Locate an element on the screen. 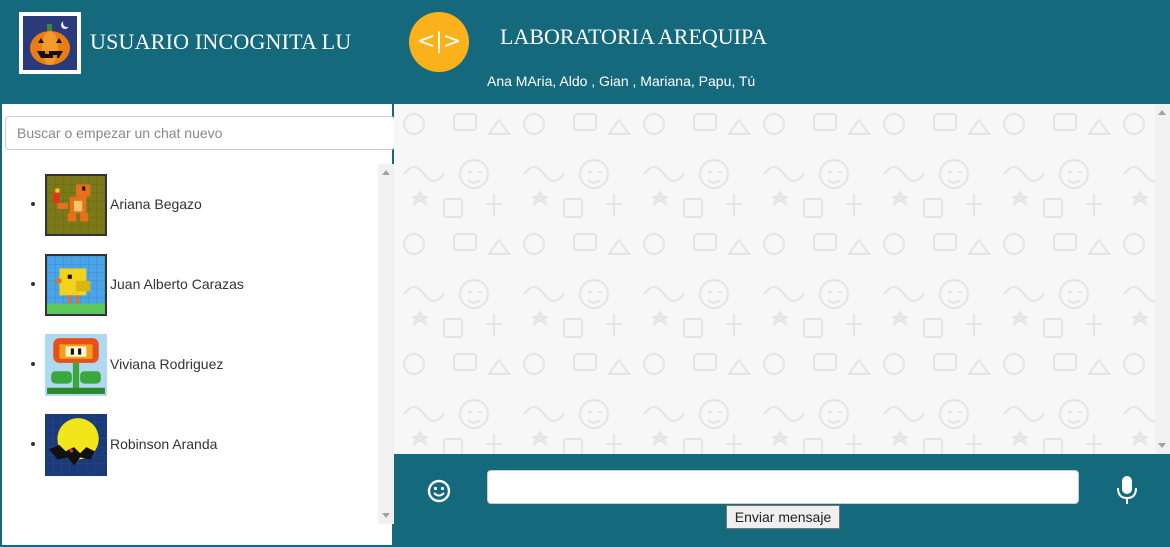 The height and width of the screenshot is (547, 1170). microphone-icon is located at coordinates (1127, 490).